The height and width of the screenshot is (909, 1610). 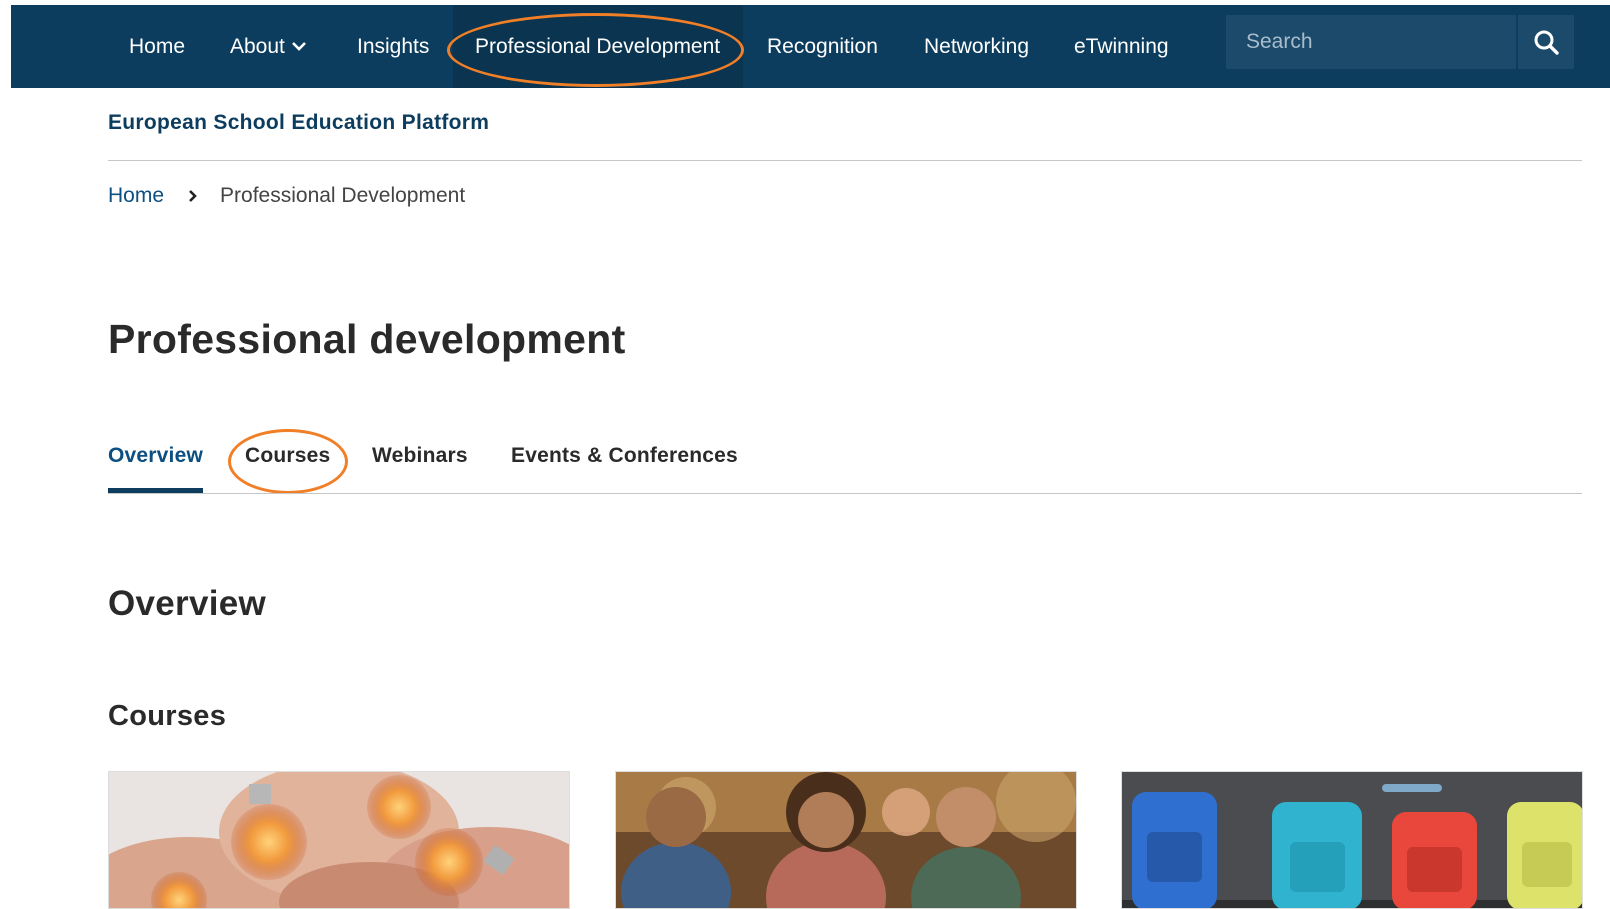 What do you see at coordinates (420, 456) in the screenshot?
I see `tab-webinars: Webinars` at bounding box center [420, 456].